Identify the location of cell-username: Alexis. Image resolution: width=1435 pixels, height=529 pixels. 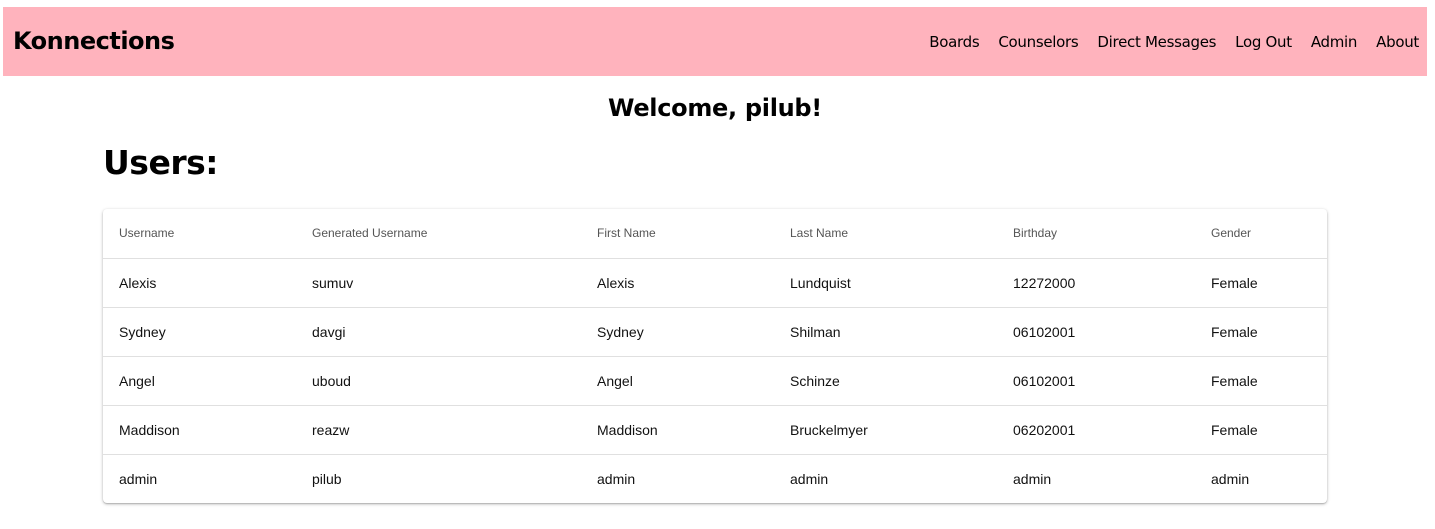
(199, 283).